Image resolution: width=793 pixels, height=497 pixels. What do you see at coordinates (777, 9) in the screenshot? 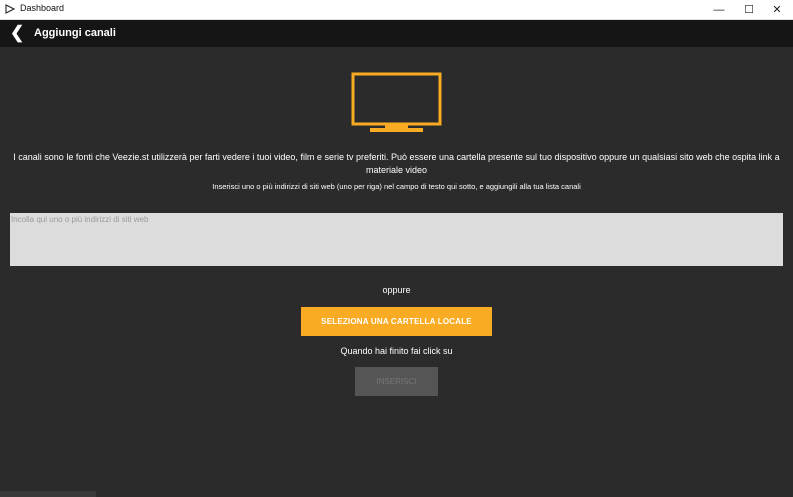
I see `close-button: ✕` at bounding box center [777, 9].